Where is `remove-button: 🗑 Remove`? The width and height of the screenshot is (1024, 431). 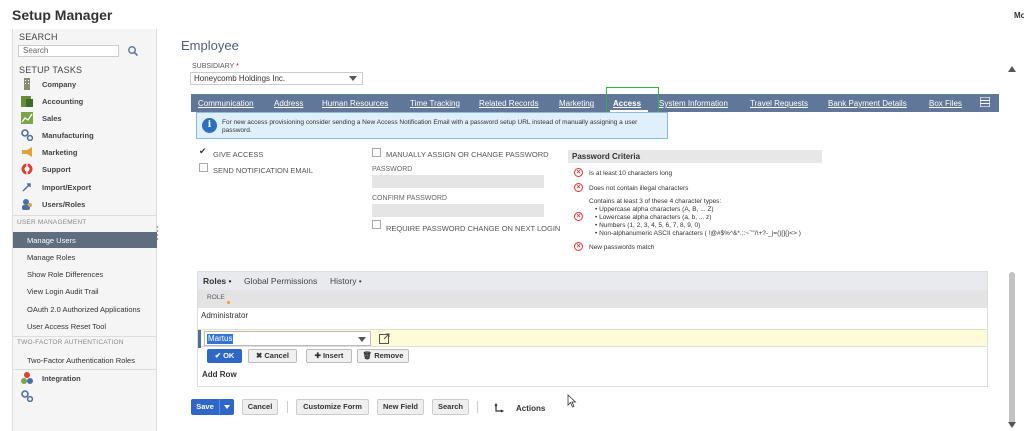 remove-button: 🗑 Remove is located at coordinates (383, 356).